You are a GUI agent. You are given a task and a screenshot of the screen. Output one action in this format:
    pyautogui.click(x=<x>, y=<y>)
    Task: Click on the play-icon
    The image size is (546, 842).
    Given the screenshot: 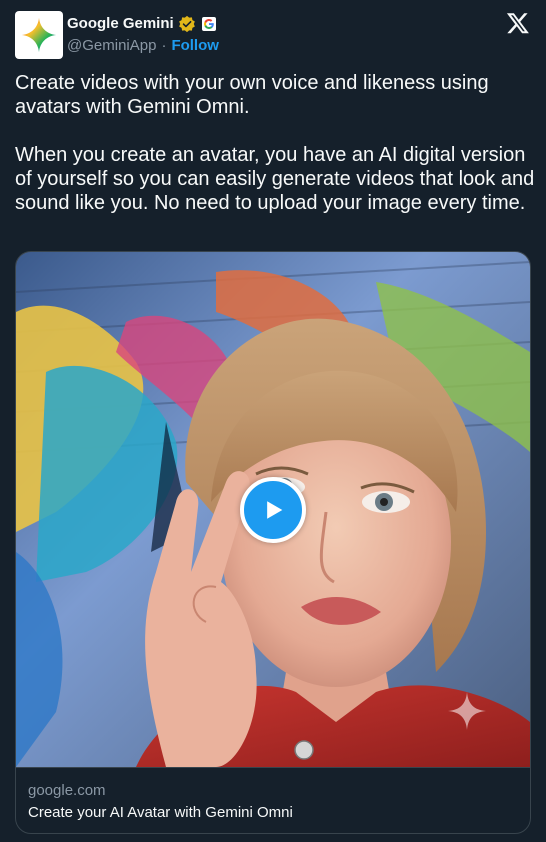 What is the action you would take?
    pyautogui.click(x=275, y=510)
    